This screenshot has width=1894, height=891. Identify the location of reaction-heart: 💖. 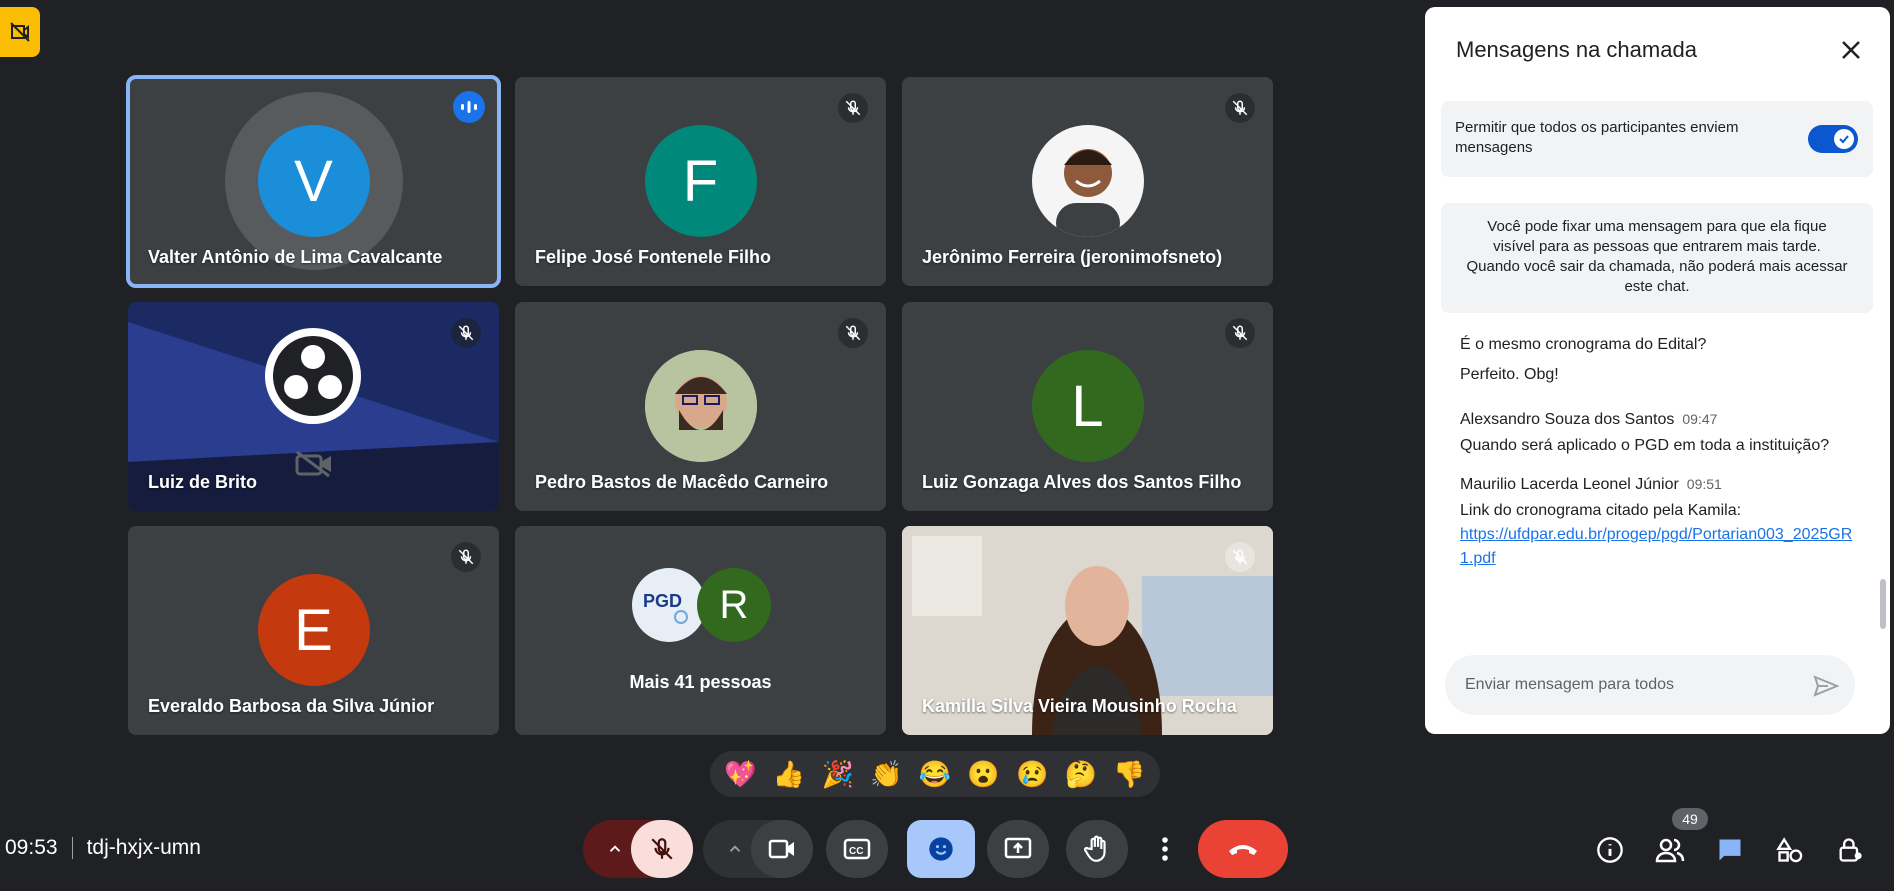
(740, 774).